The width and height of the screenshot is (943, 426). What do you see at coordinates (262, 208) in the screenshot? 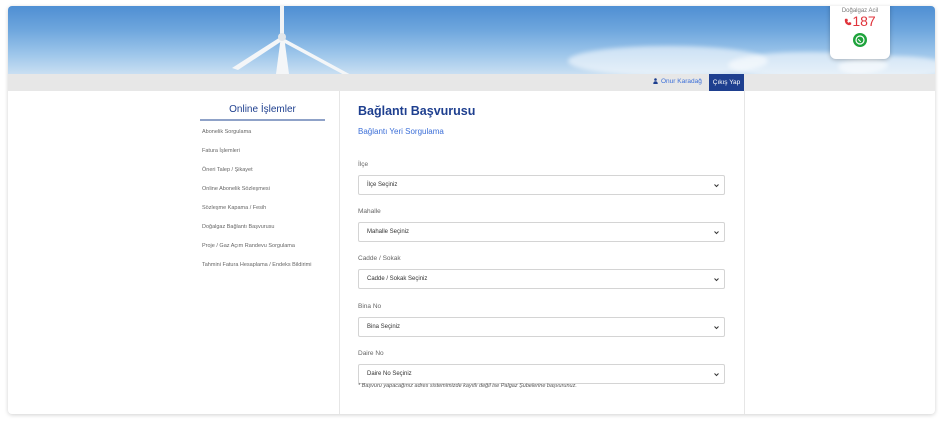
I see `sidebar-item-sozlesme-kapama: Sözleşme Kapama / Fesih` at bounding box center [262, 208].